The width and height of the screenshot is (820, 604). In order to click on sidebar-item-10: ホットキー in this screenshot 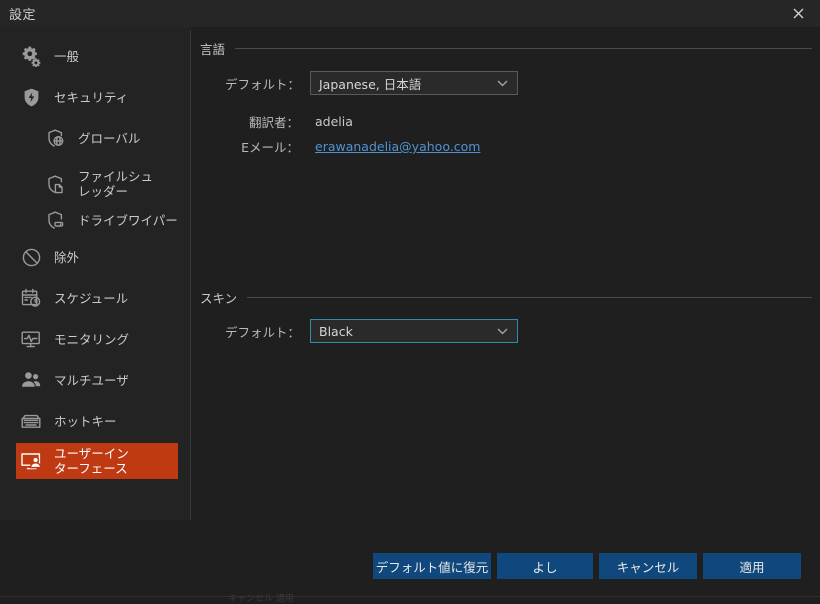, I will do `click(97, 421)`.